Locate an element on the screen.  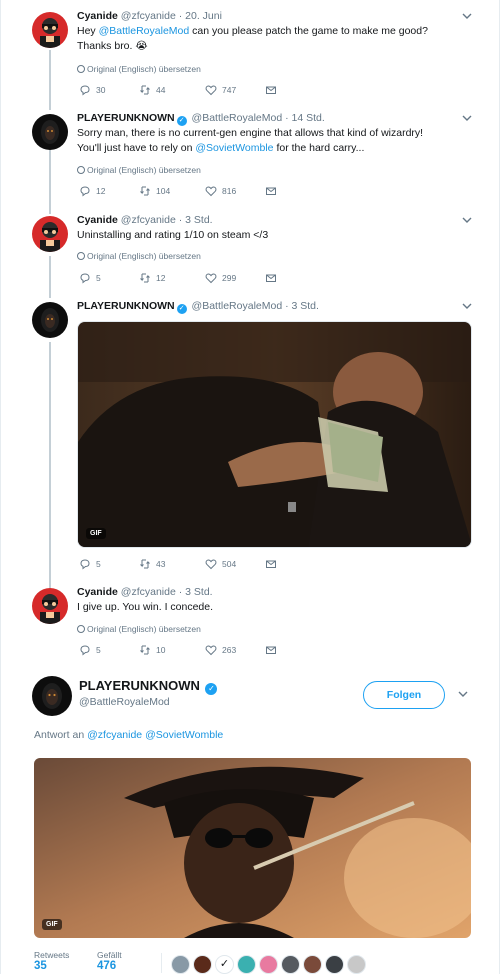
like-button: 504 is located at coordinates (220, 564).